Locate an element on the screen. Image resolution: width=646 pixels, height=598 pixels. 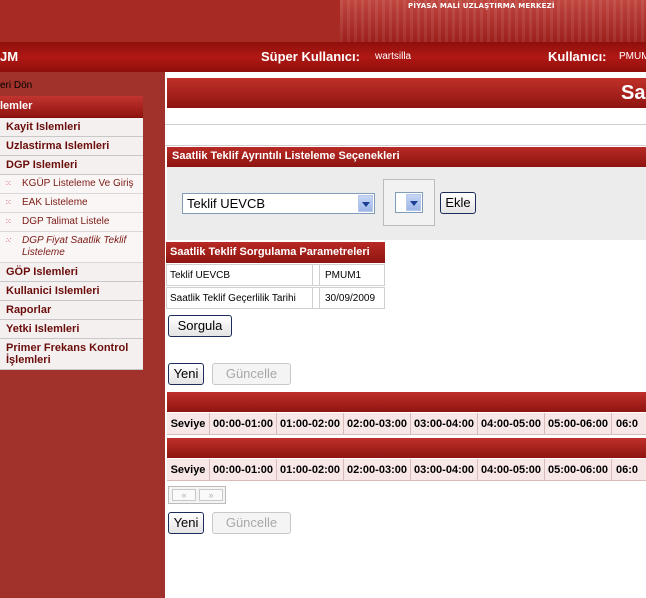
query-value: PMUM1 is located at coordinates (343, 275).